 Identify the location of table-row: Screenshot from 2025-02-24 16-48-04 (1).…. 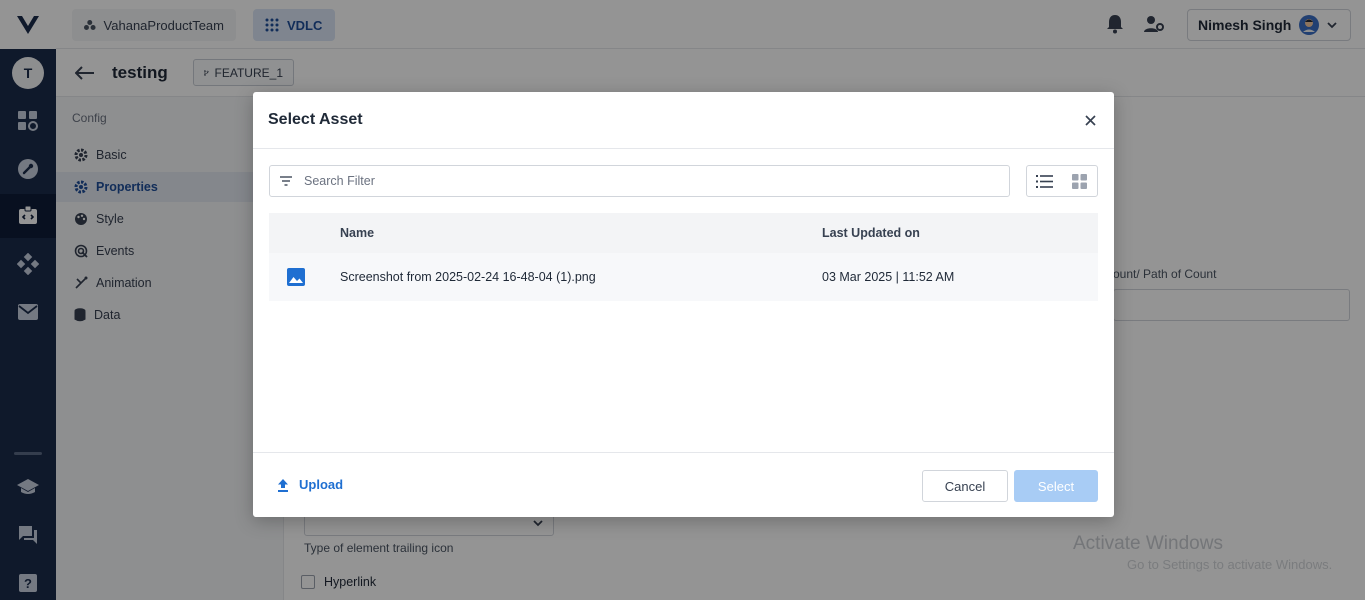
(683, 277).